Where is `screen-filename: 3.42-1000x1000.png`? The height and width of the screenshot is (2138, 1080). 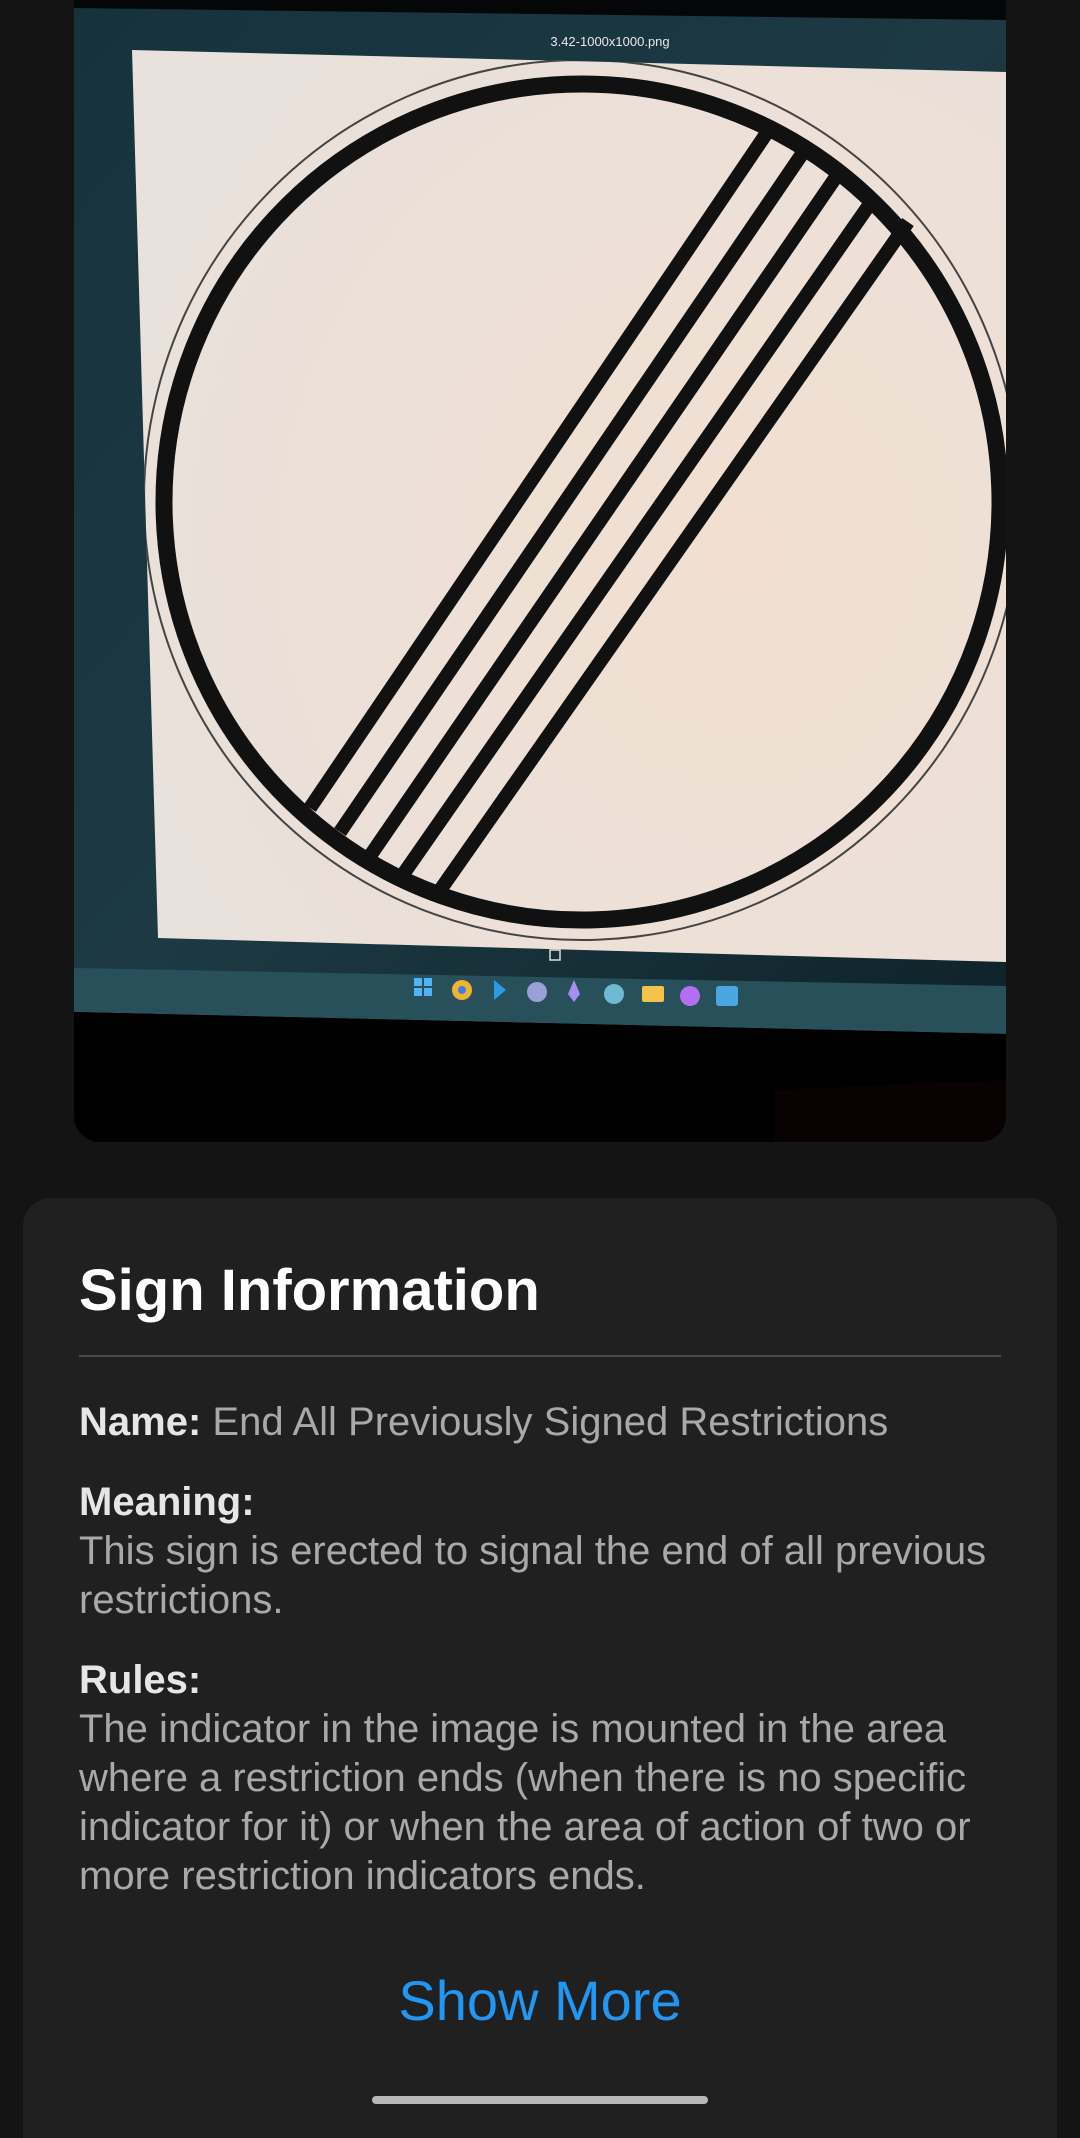
screen-filename: 3.42-1000x1000.png is located at coordinates (609, 41).